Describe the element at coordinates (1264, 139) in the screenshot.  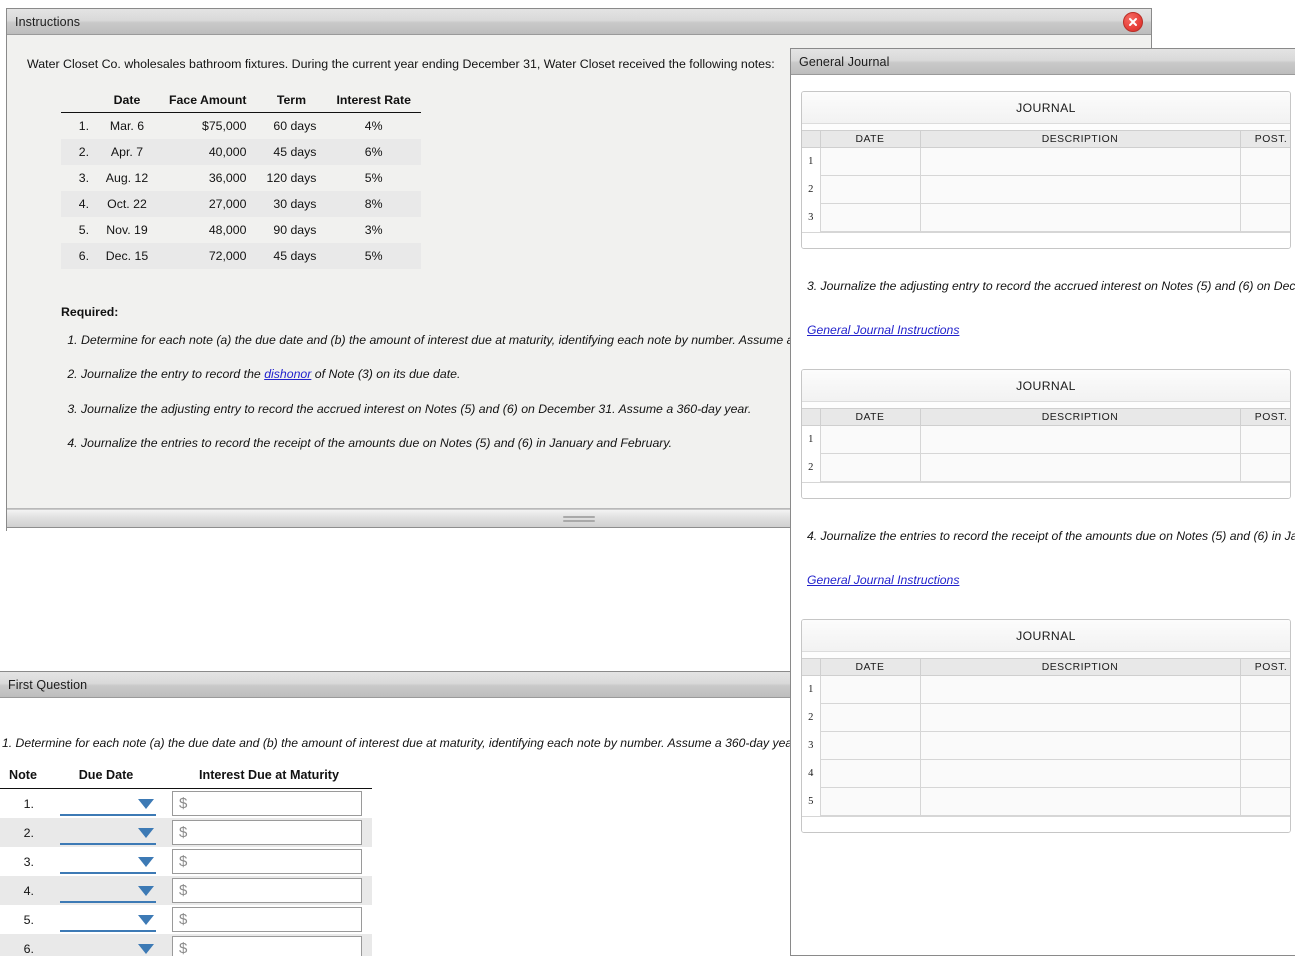
I see `journal-col-post-ref: POST. REF.` at that location.